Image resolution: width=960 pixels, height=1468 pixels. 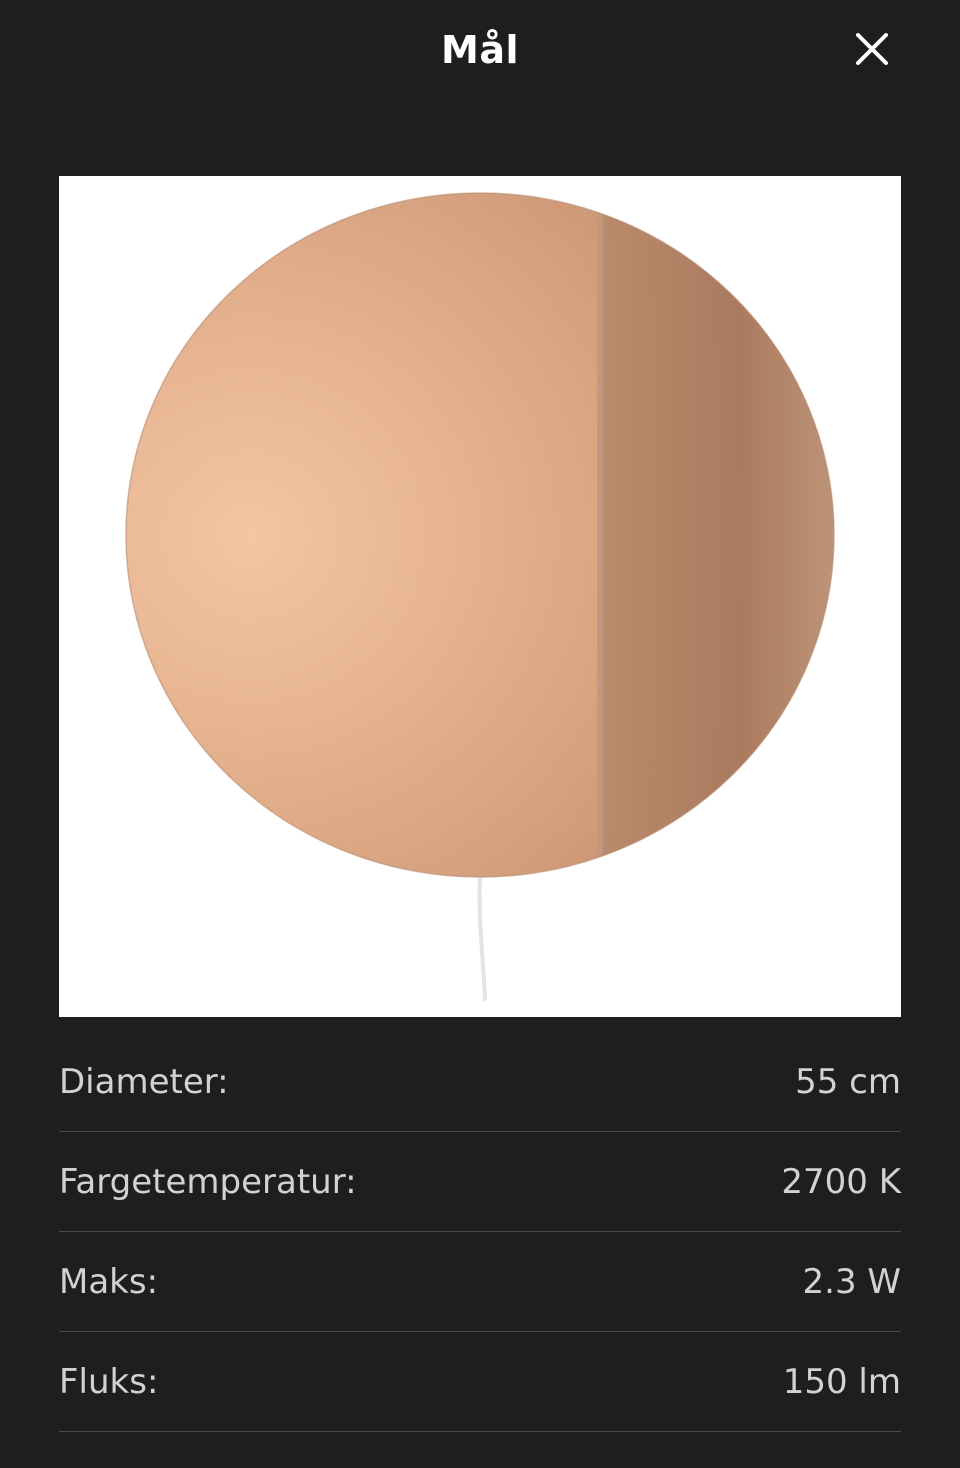 I want to click on spec-row-max-power: Maks: 2.3 W, so click(x=480, y=1282).